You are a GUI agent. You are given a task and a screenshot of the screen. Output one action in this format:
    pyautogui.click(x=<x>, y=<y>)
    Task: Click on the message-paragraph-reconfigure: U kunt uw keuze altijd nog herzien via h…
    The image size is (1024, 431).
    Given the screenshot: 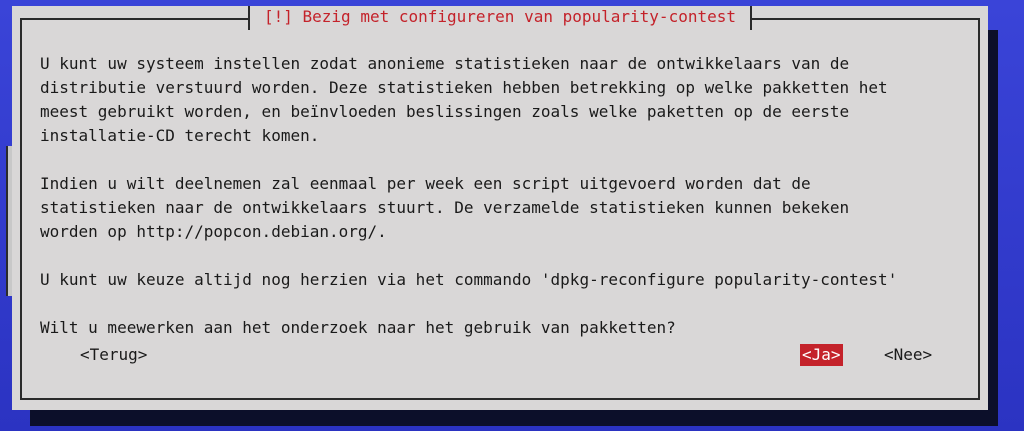 What is the action you would take?
    pyautogui.click(x=469, y=279)
    